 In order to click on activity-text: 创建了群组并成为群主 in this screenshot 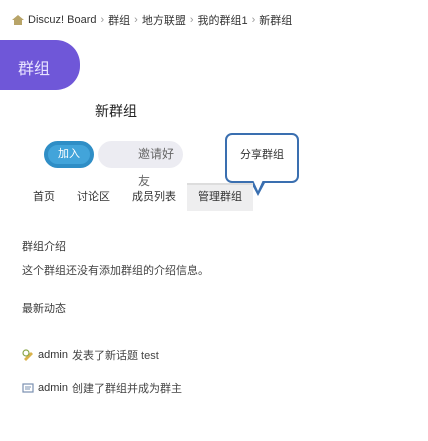, I will do `click(126, 389)`.